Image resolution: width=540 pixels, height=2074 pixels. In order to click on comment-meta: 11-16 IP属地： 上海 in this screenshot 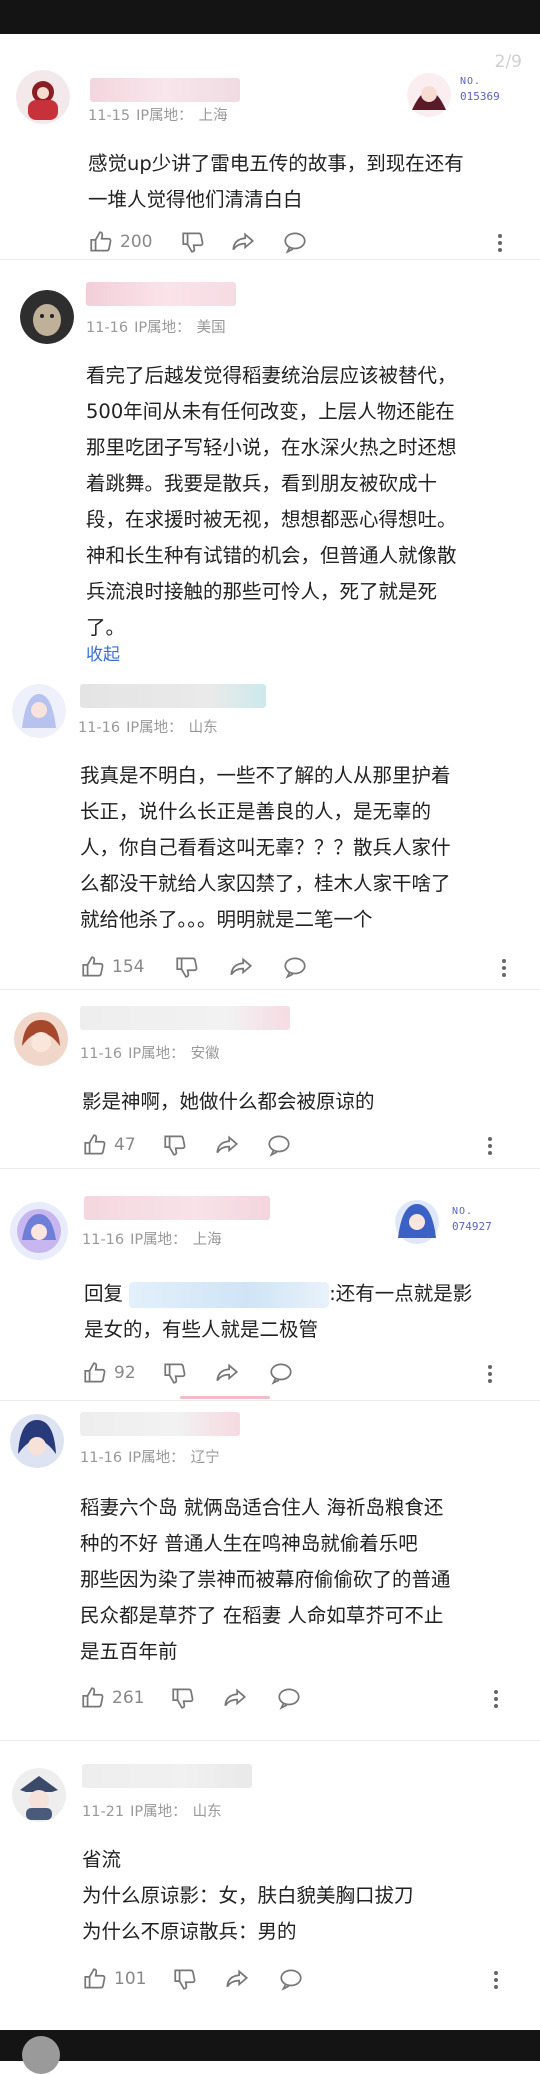, I will do `click(152, 1238)`.